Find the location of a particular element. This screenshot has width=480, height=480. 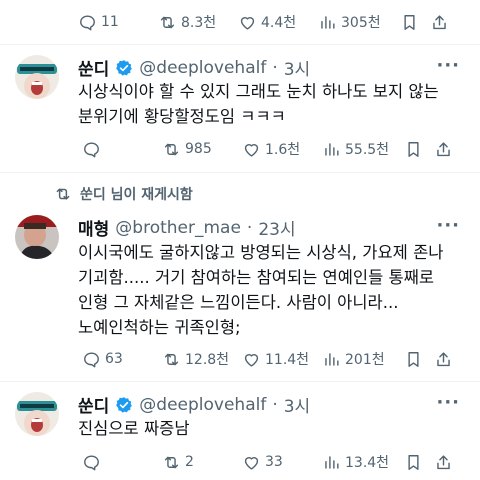

tweet-text: 진심으로 짜증남 is located at coordinates (134, 428).